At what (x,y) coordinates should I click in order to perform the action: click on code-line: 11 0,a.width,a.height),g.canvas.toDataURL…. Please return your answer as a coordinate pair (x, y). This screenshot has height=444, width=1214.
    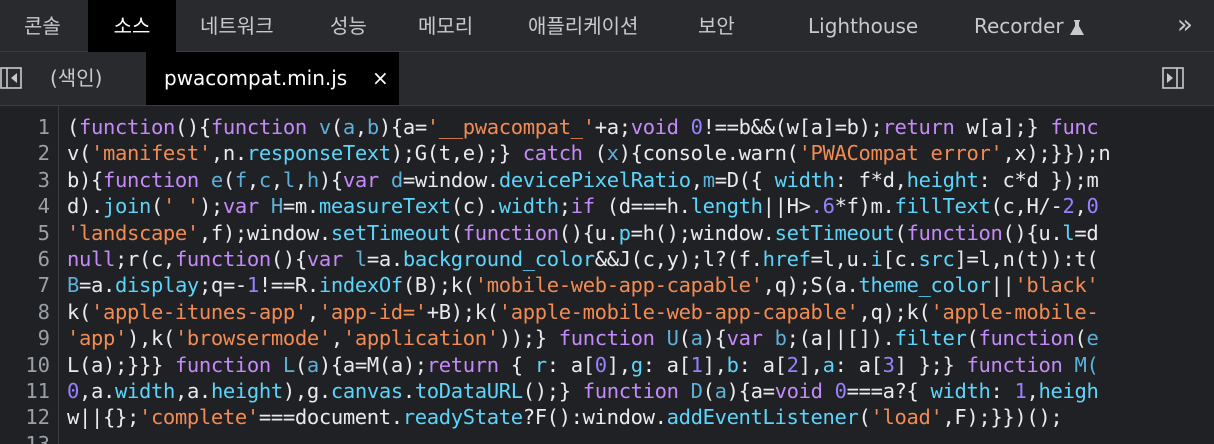
    Looking at the image, I should click on (607, 391).